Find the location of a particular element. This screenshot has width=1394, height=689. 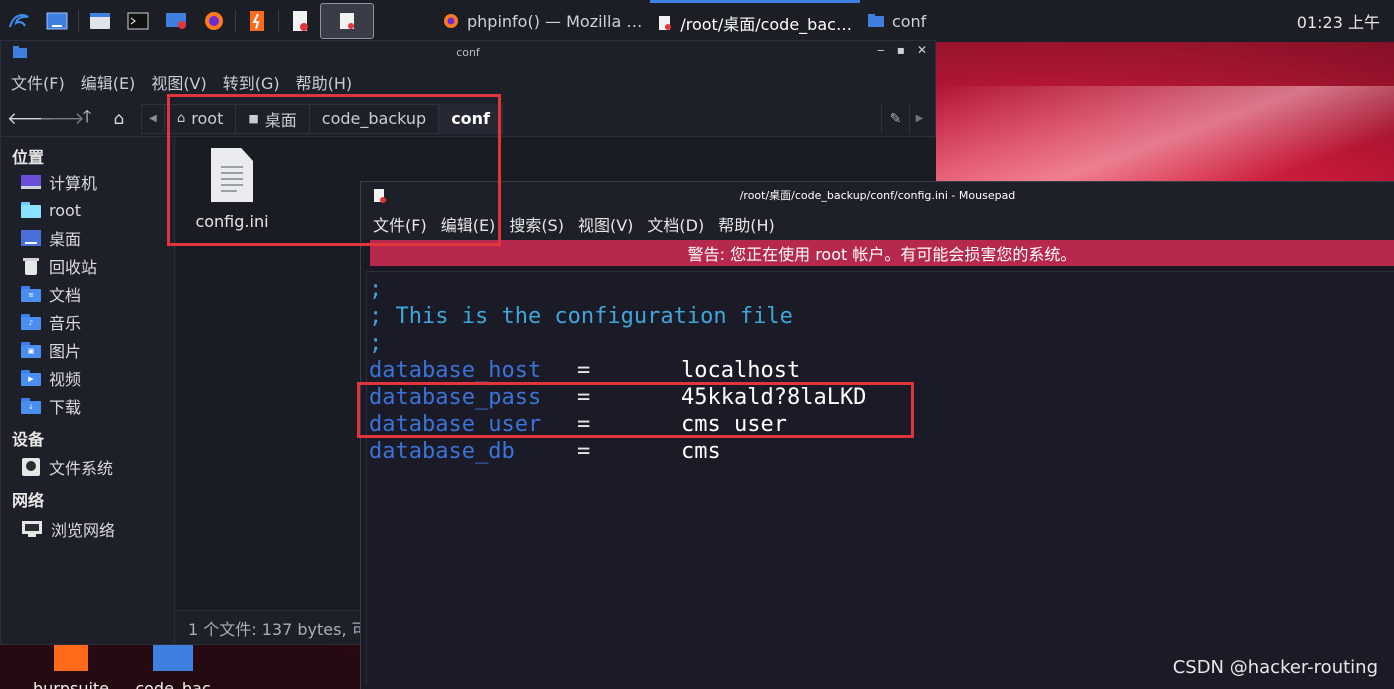

downloads-folder-icon: ↓ is located at coordinates (31, 406).